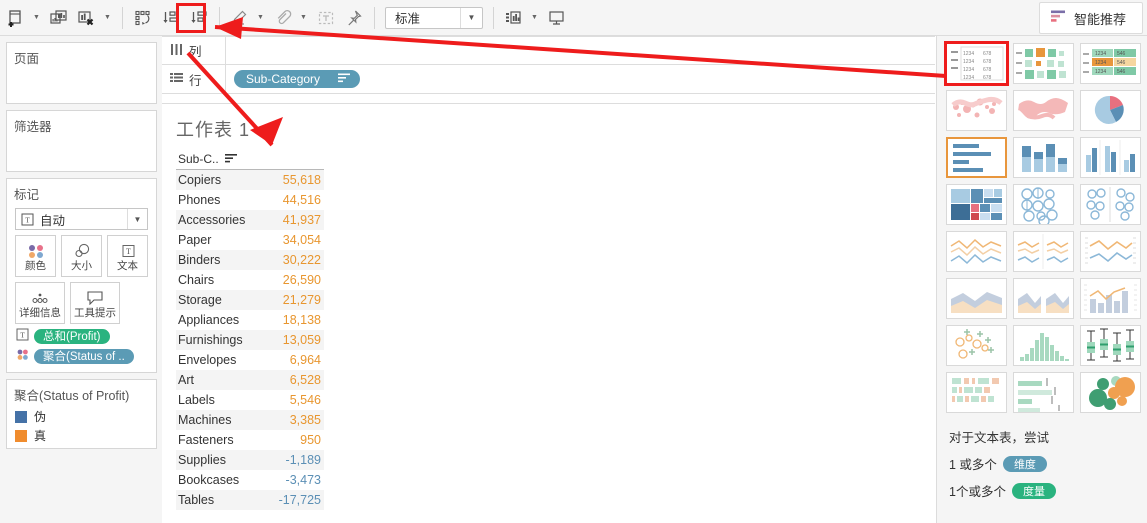  What do you see at coordinates (1043, 298) in the screenshot?
I see `show-me-thumb-area-discrete` at bounding box center [1043, 298].